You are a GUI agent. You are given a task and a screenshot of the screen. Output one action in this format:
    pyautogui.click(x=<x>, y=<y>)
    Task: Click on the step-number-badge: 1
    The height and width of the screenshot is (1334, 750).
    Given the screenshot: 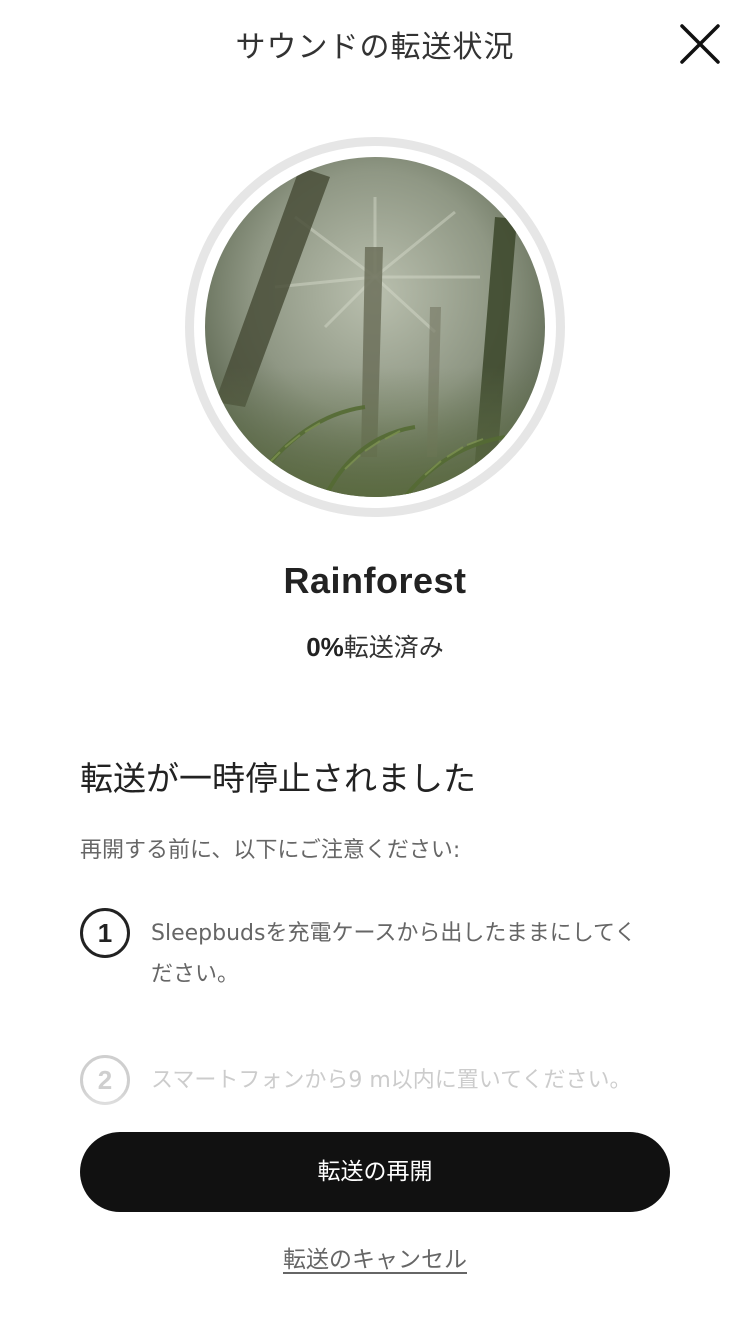 What is the action you would take?
    pyautogui.click(x=105, y=933)
    